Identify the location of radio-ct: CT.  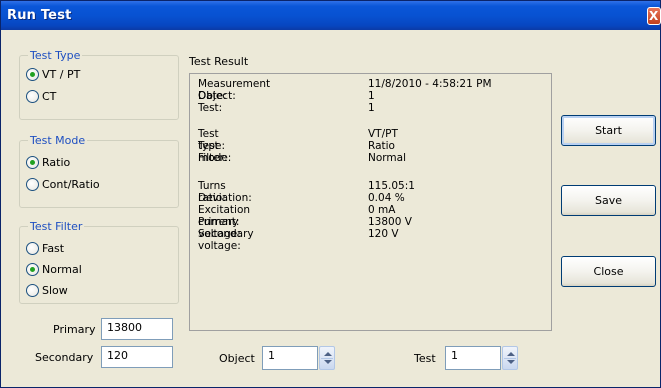
(41, 96).